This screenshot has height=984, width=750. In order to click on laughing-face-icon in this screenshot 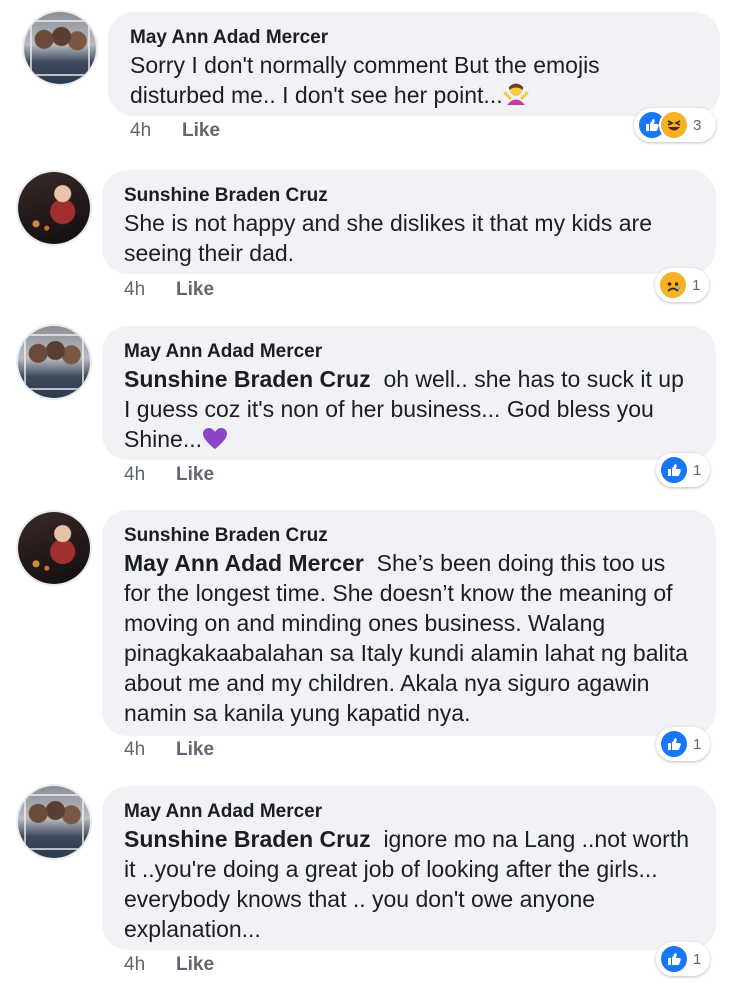, I will do `click(674, 125)`.